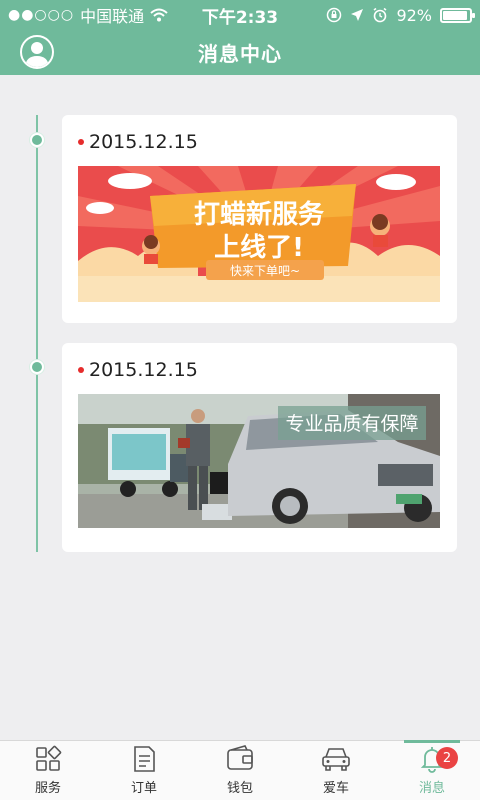 Image resolution: width=480 pixels, height=800 pixels. What do you see at coordinates (47, 788) in the screenshot?
I see `tab-label: 服务` at bounding box center [47, 788].